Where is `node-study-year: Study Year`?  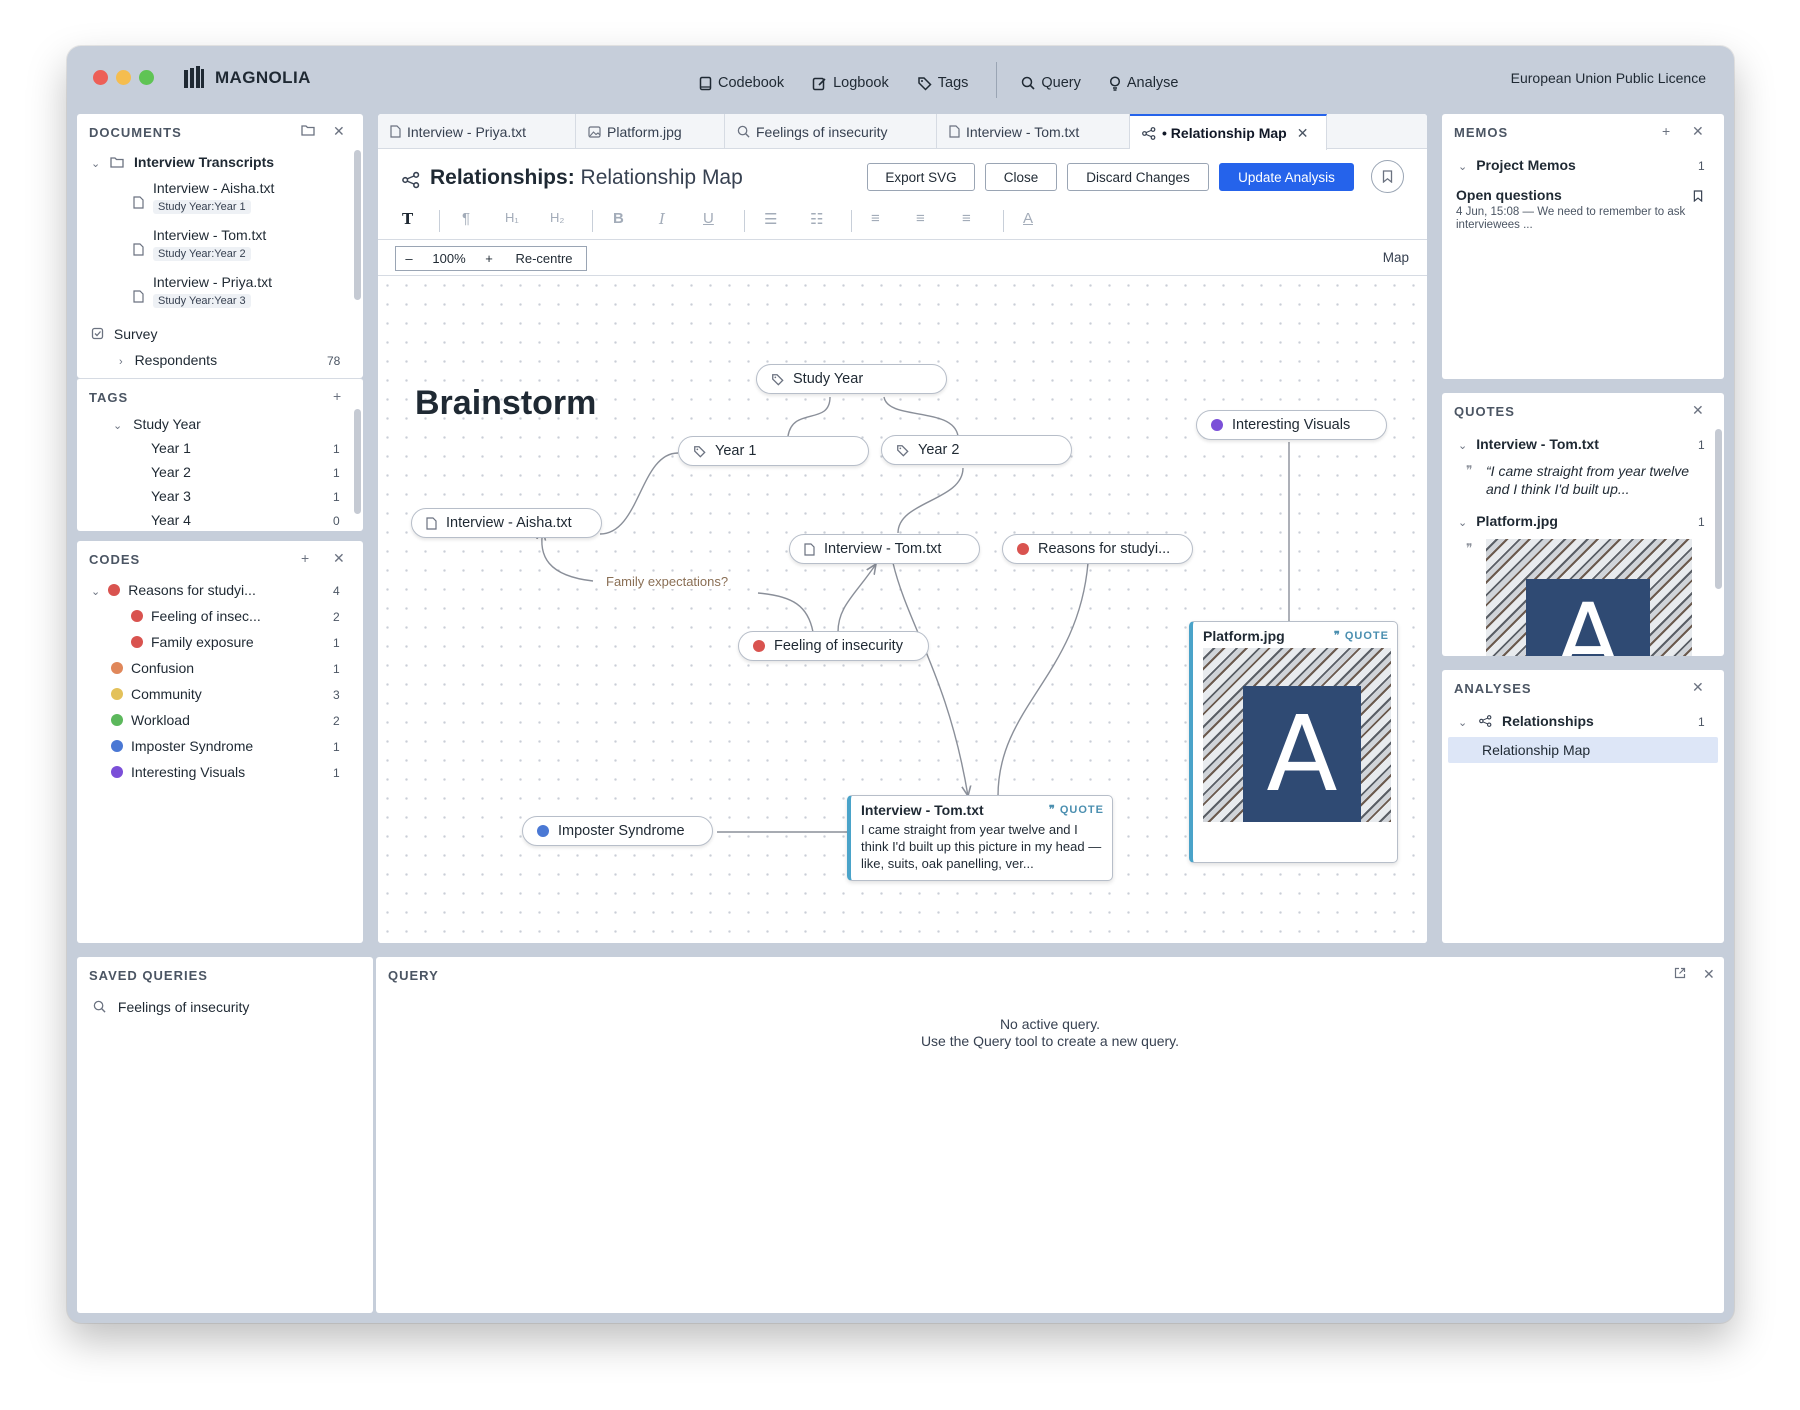 node-study-year: Study Year is located at coordinates (851, 379).